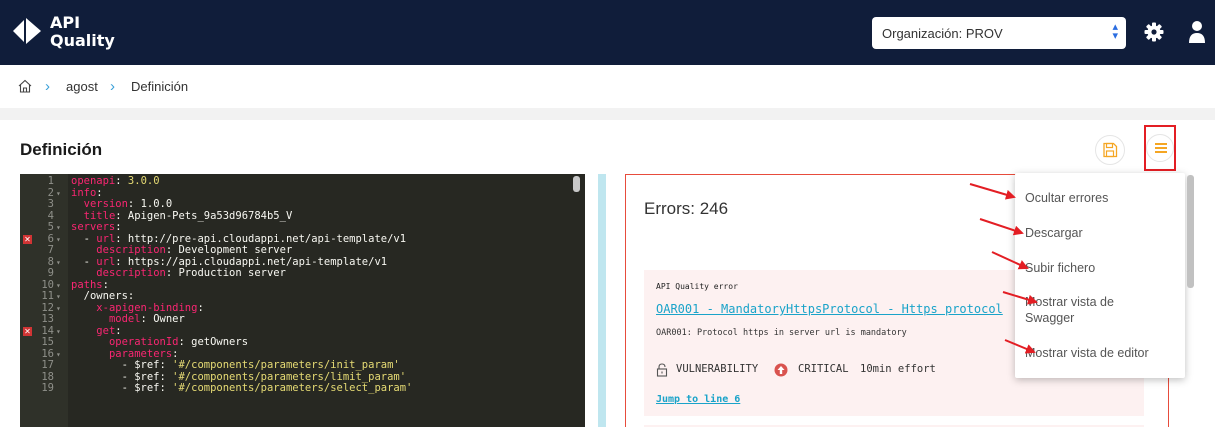 The height and width of the screenshot is (427, 1215). I want to click on annotation-arrows, so click(1003, 268).